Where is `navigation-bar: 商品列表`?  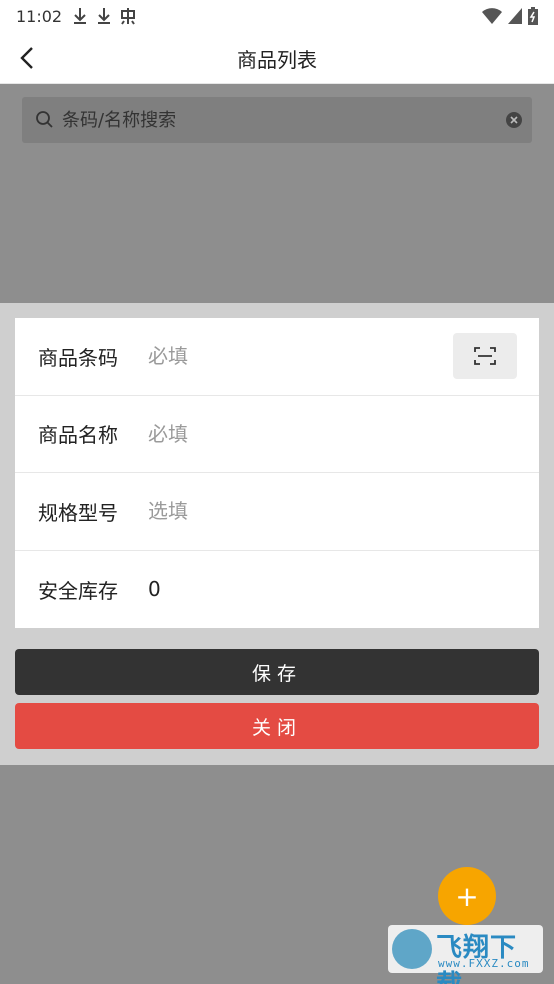 navigation-bar: 商品列表 is located at coordinates (277, 58).